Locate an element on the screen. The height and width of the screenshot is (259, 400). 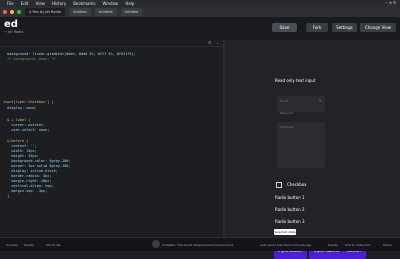
pen-title: ed is located at coordinates (11, 24).